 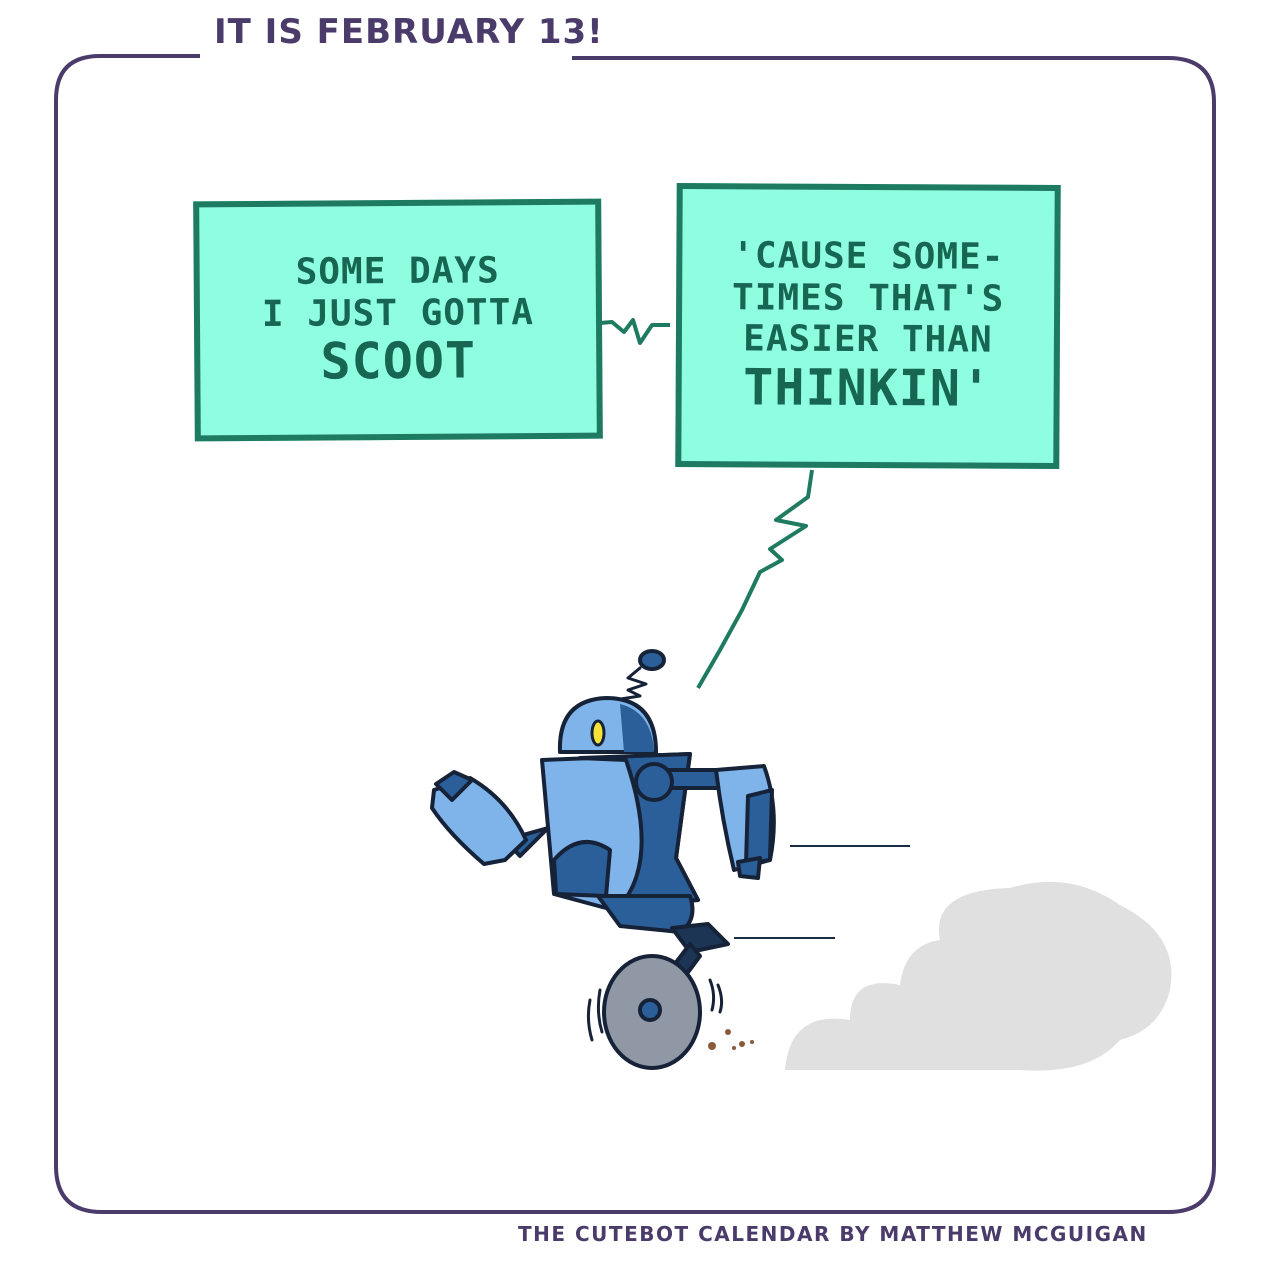 I want to click on speech-bubble-1: SOME DAYS I JUST GOTTA SCOOT, so click(x=398, y=320).